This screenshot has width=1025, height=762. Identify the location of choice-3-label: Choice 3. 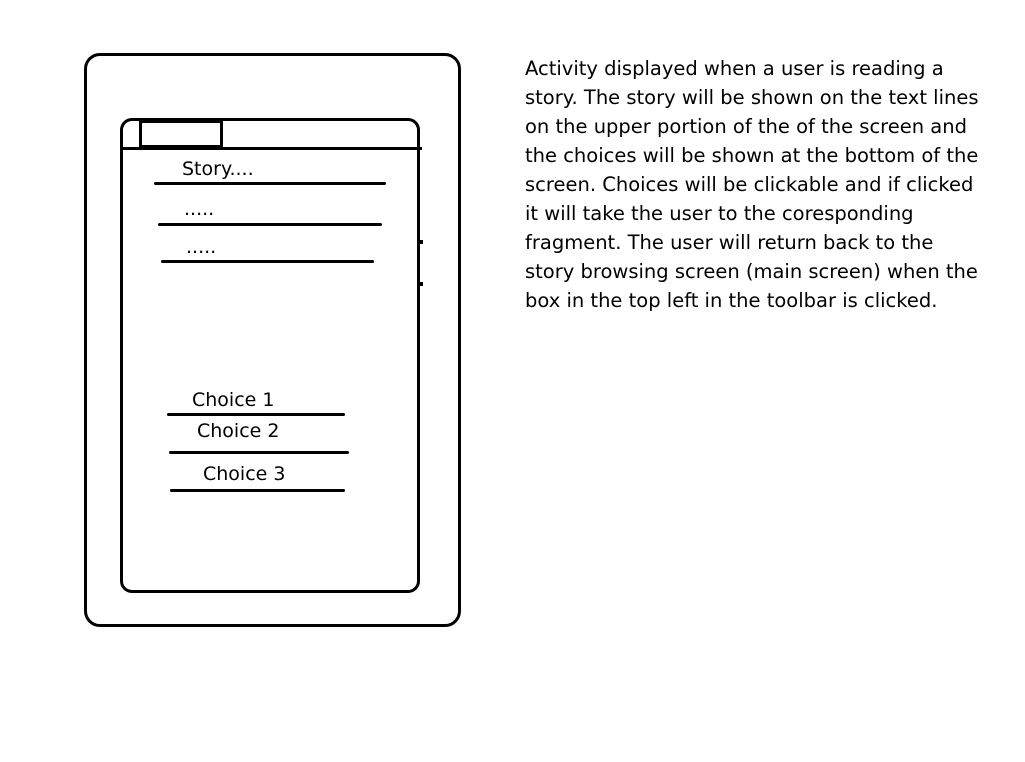
(244, 474).